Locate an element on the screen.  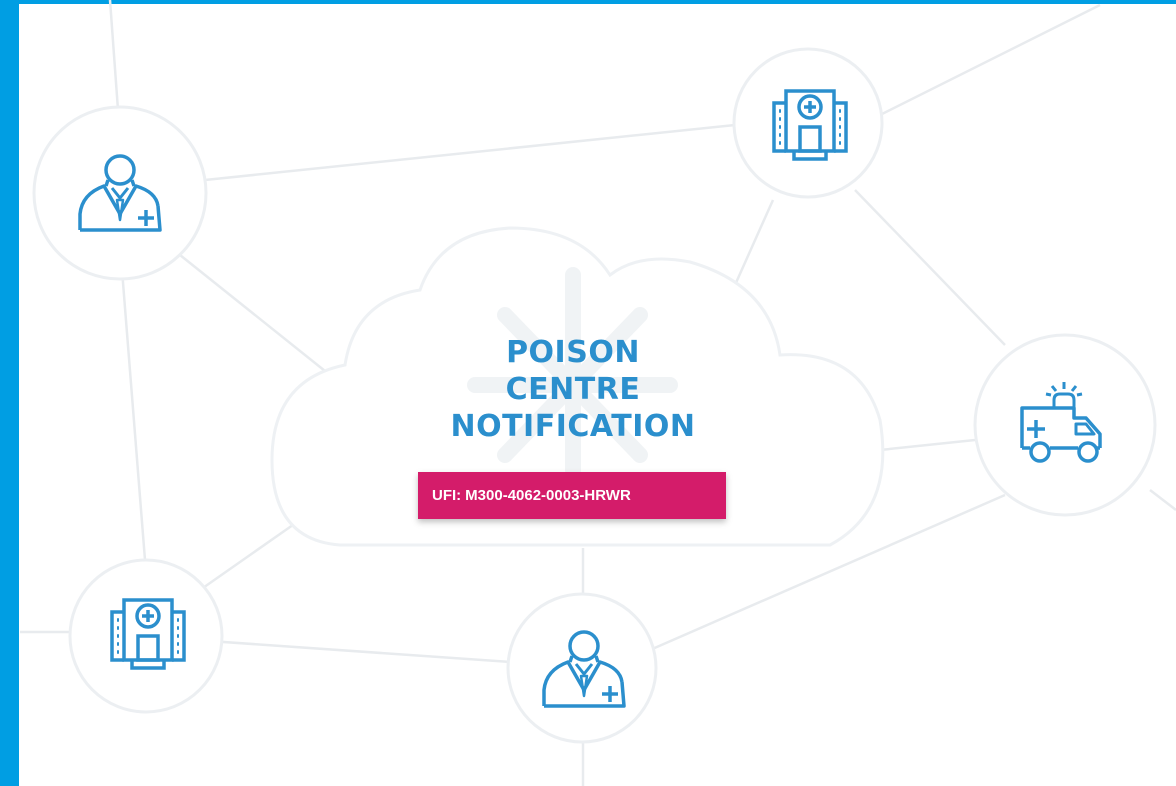
ufi-prefix: UFI: is located at coordinates (447, 495).